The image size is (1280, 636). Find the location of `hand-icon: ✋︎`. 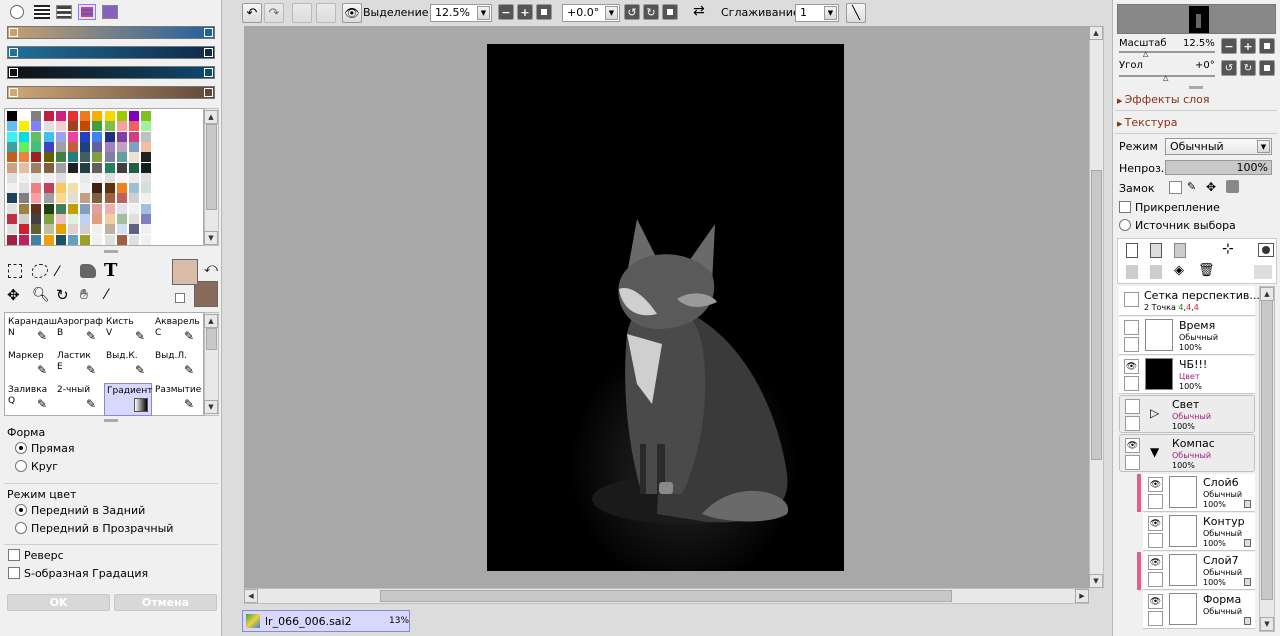

hand-icon: ✋︎ is located at coordinates (88, 295).